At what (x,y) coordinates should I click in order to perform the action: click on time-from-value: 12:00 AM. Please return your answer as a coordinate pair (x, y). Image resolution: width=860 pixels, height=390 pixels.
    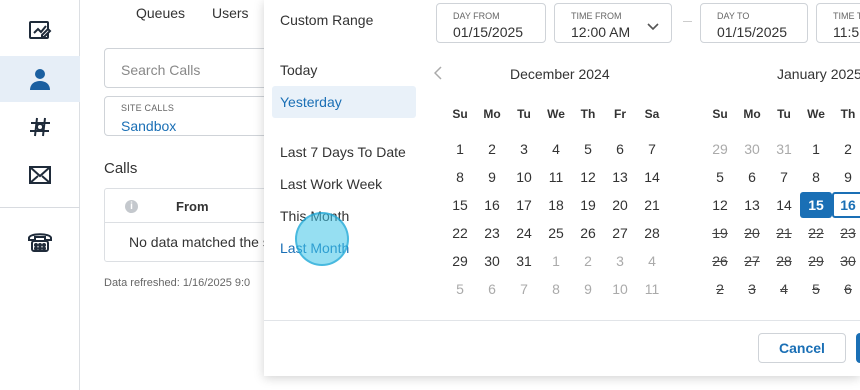
    Looking at the image, I should click on (601, 32).